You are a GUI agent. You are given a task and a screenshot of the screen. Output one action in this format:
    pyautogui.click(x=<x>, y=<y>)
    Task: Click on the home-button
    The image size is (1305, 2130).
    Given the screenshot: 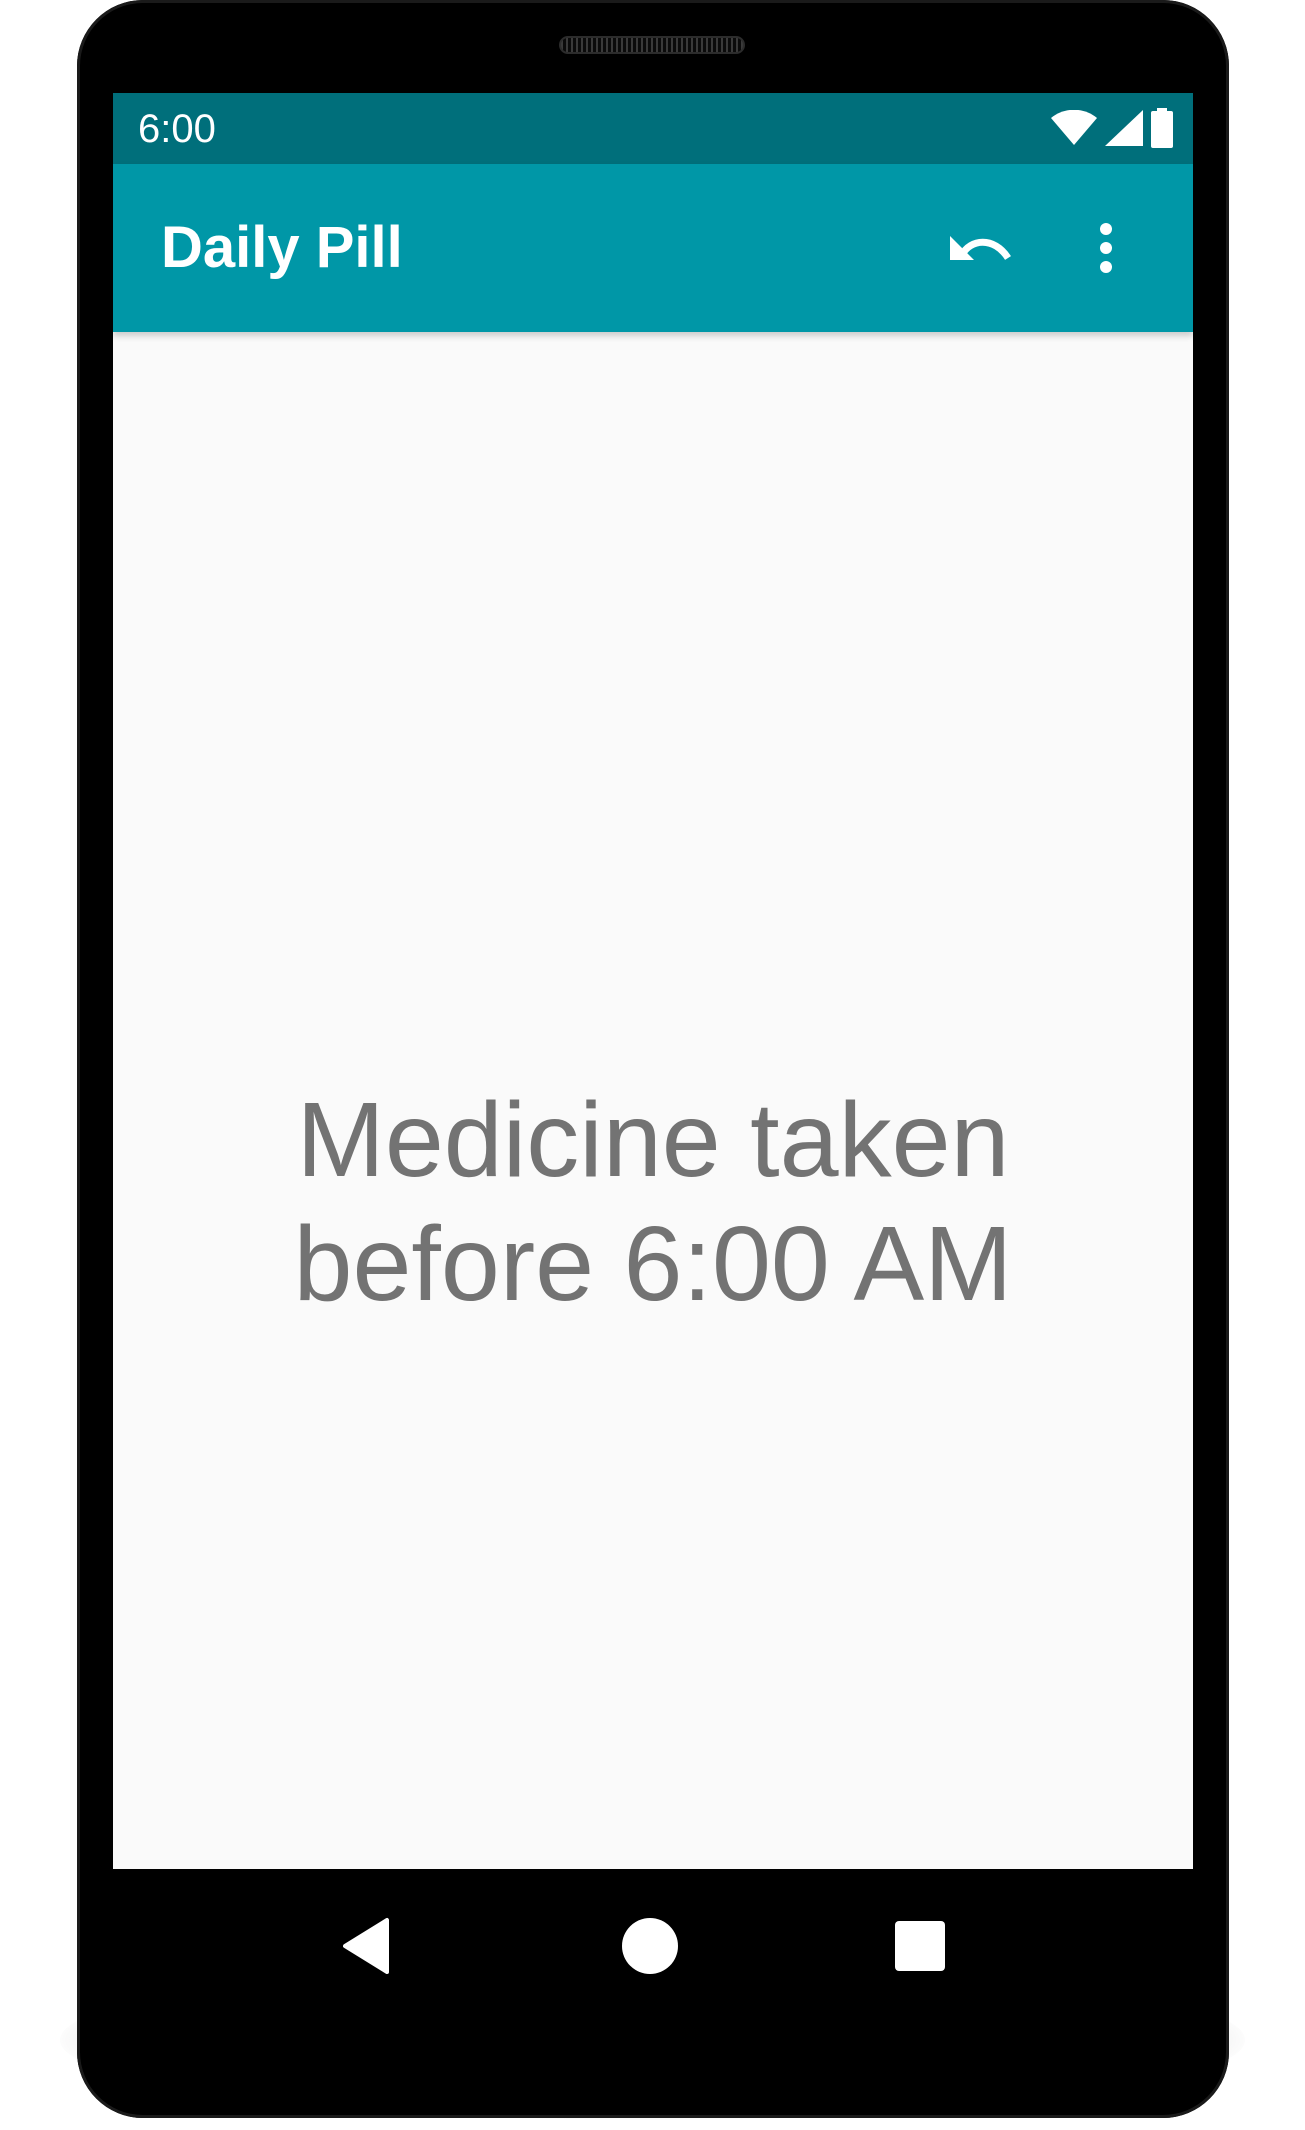 What is the action you would take?
    pyautogui.click(x=650, y=1946)
    